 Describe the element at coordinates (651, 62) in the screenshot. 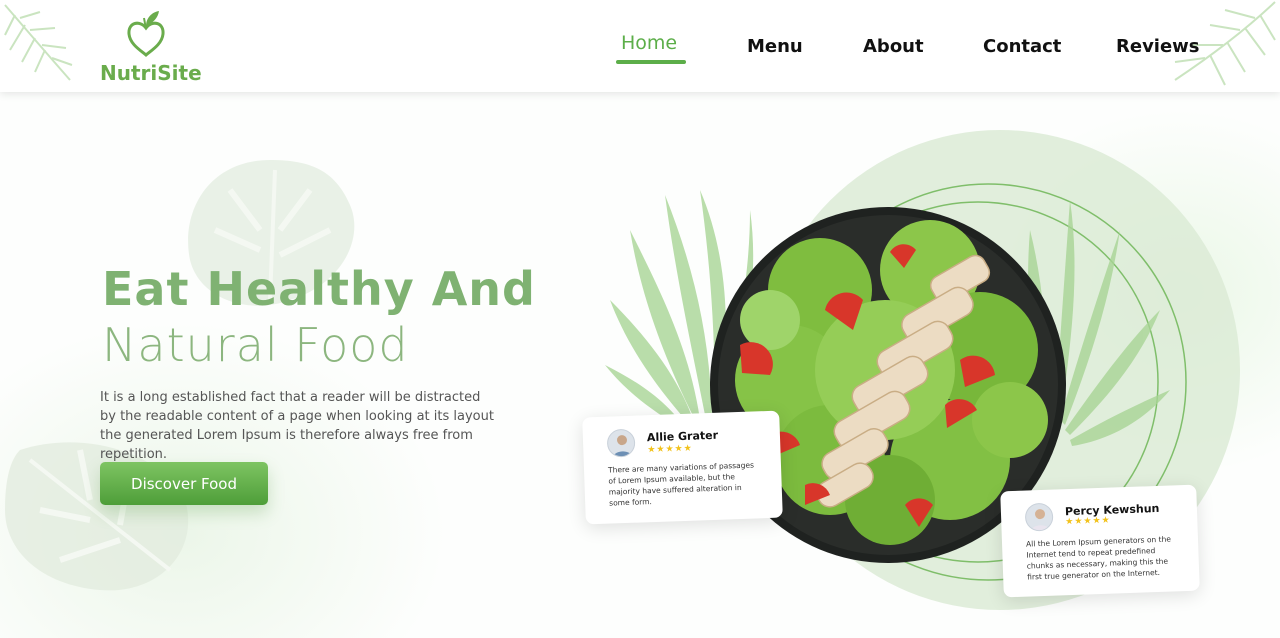

I see `nav-active-indicator` at that location.